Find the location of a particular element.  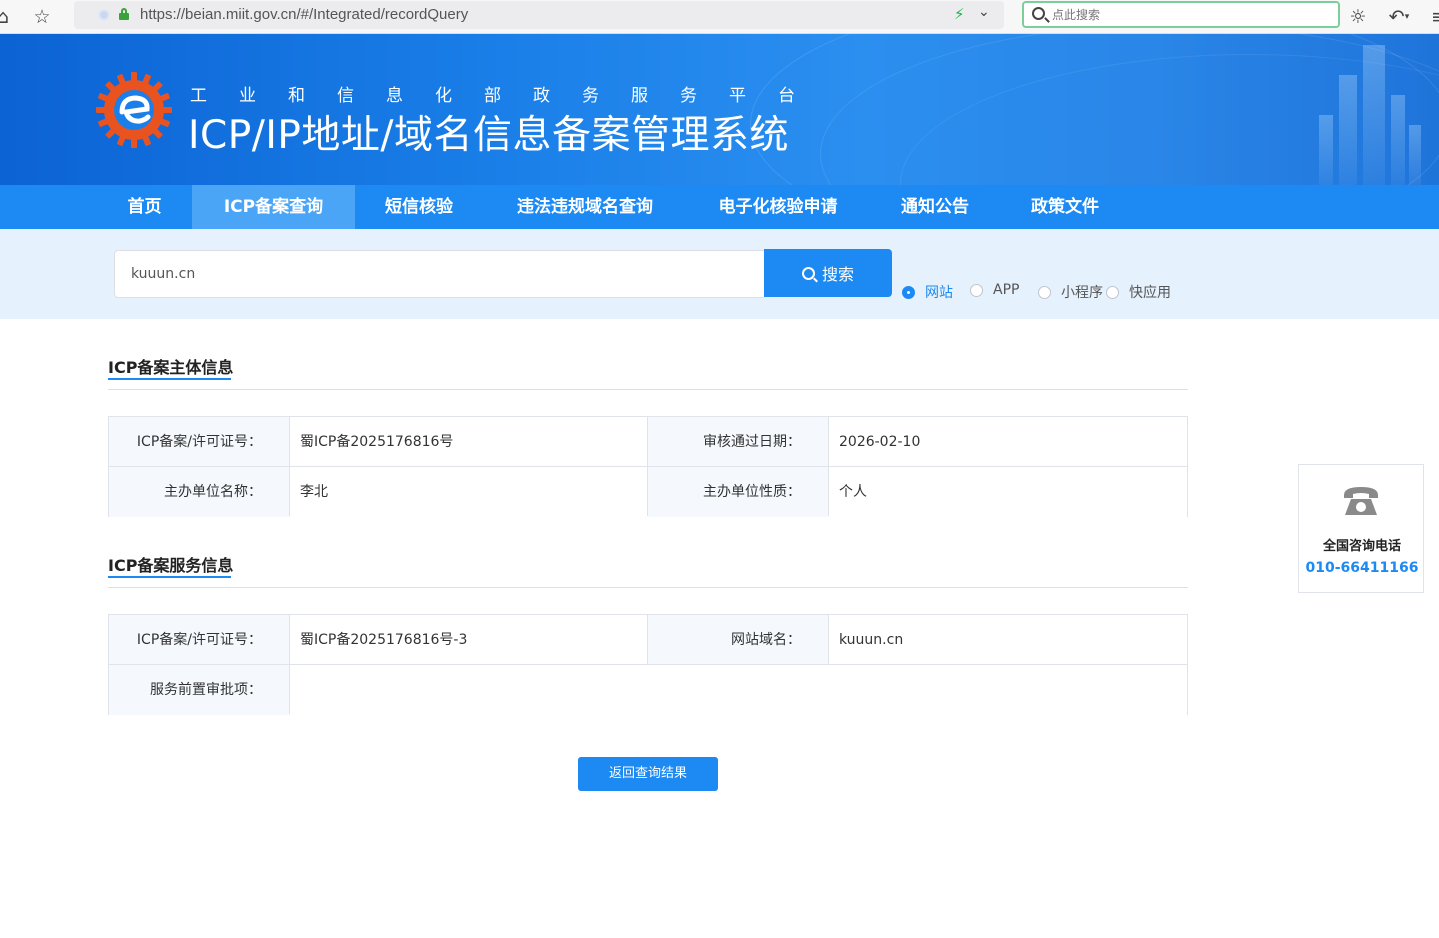

search-button: 搜索 is located at coordinates (828, 273).